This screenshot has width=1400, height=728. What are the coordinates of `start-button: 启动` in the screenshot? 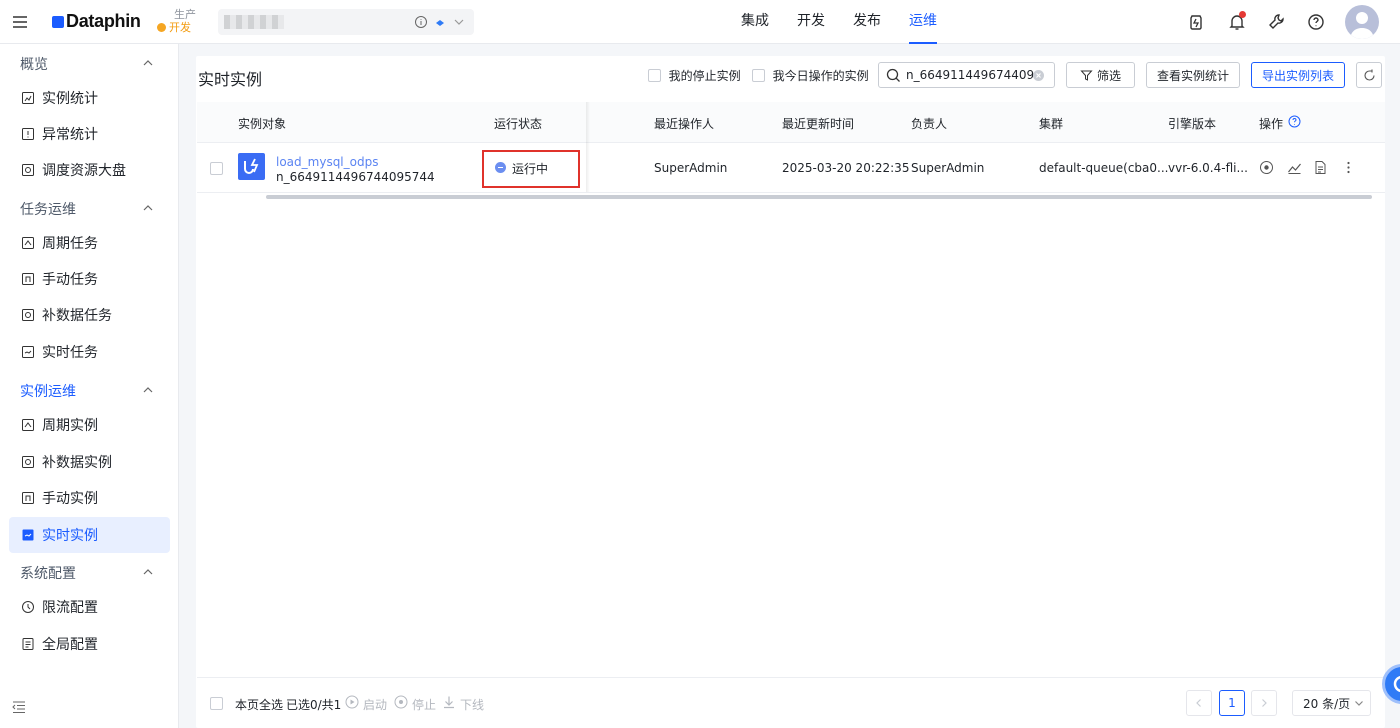 It's located at (375, 704).